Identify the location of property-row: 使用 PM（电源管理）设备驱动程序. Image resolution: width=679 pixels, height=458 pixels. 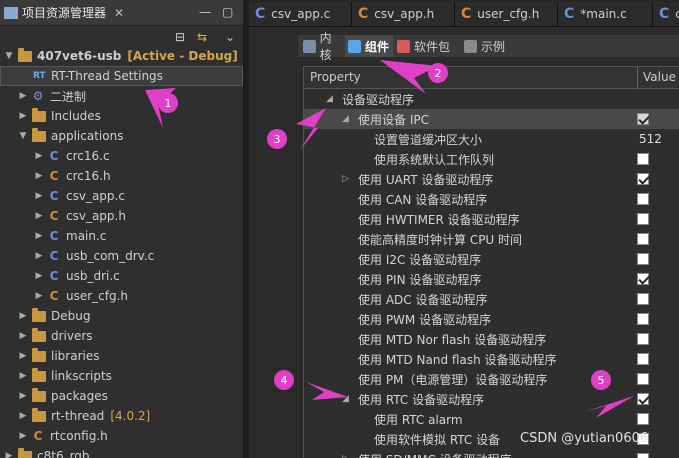
(491, 379).